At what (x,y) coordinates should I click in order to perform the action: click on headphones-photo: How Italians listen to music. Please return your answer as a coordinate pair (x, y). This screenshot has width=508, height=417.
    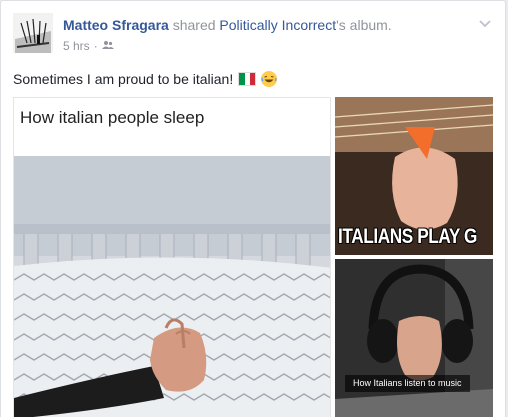
    Looking at the image, I should click on (414, 338).